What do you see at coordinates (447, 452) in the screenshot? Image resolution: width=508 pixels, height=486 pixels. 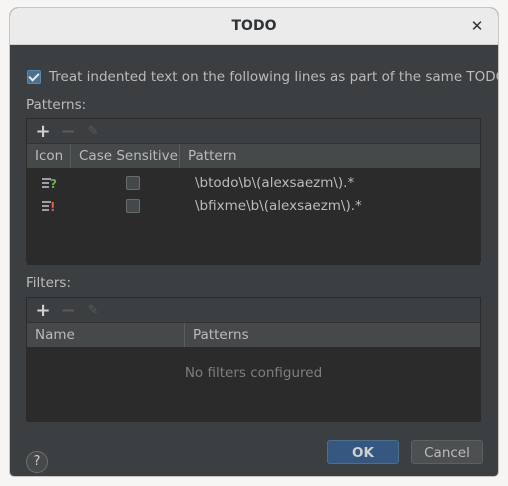 I see `cancel-button: Cancel` at bounding box center [447, 452].